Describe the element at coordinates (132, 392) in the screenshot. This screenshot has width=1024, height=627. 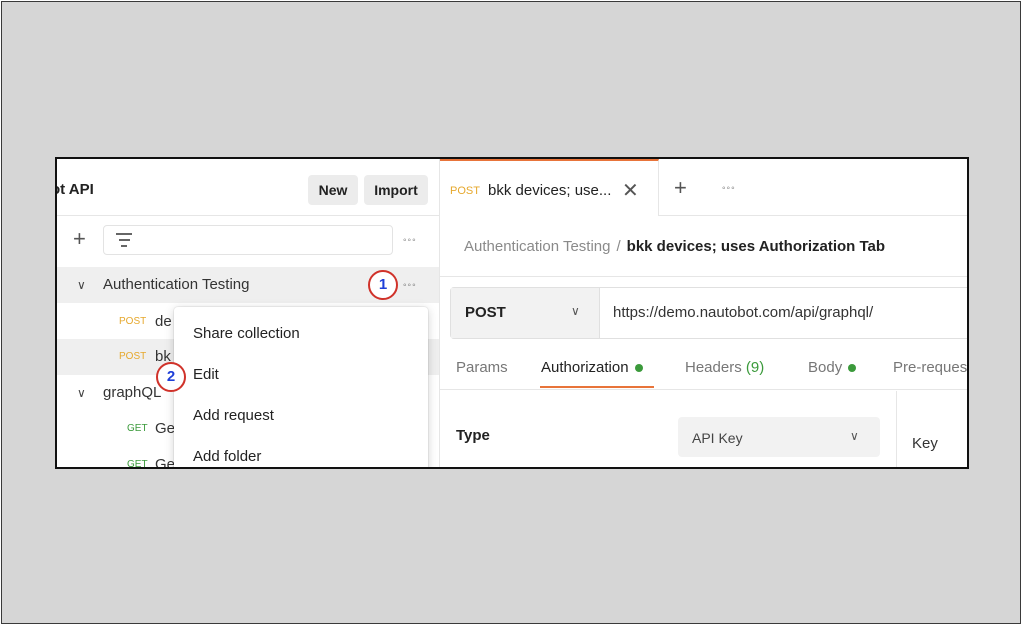
I see `collection-name: graphQL` at that location.